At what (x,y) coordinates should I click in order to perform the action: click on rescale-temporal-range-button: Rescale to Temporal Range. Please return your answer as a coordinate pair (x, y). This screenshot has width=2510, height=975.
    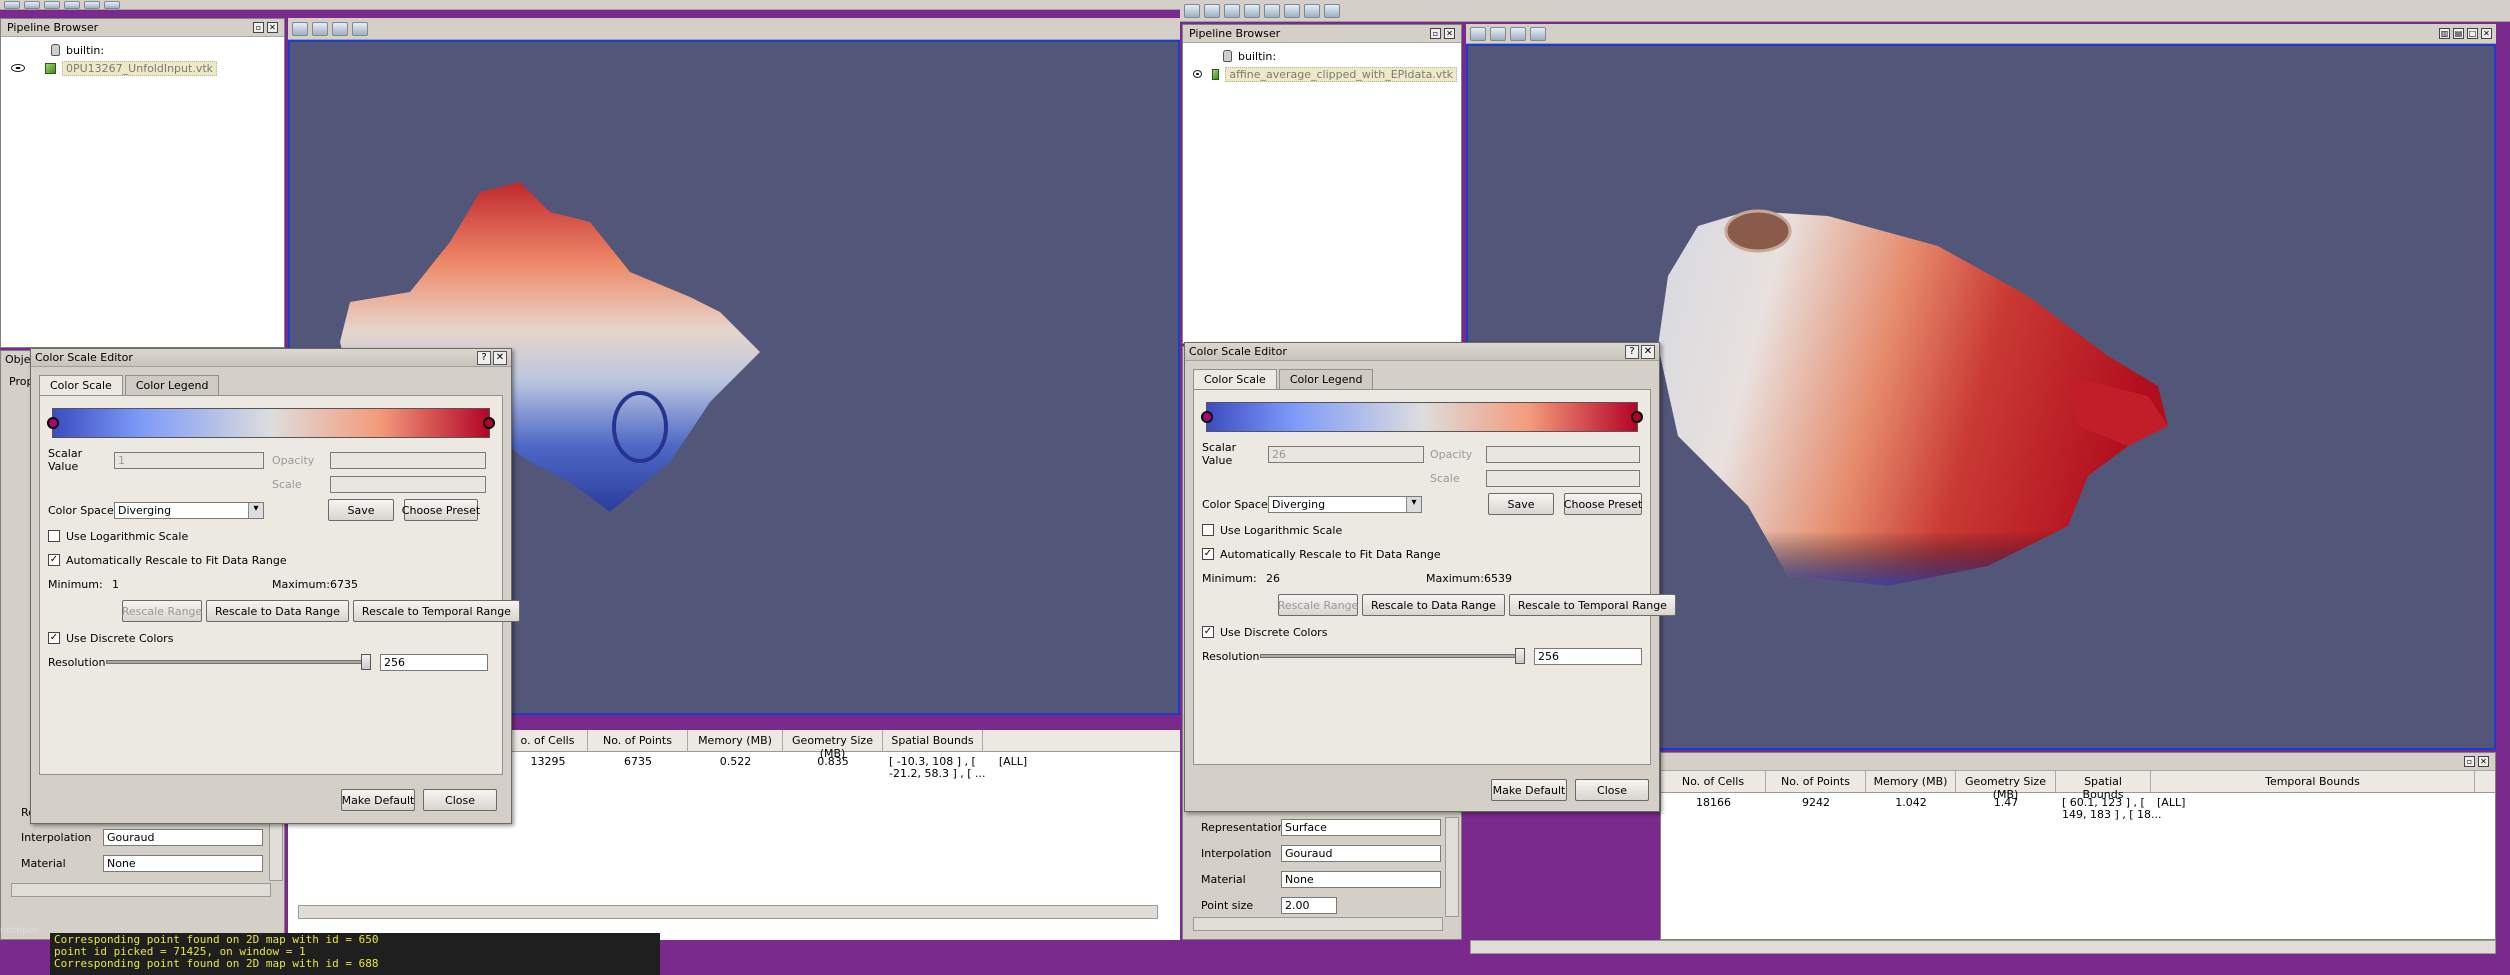
    Looking at the image, I should click on (1592, 605).